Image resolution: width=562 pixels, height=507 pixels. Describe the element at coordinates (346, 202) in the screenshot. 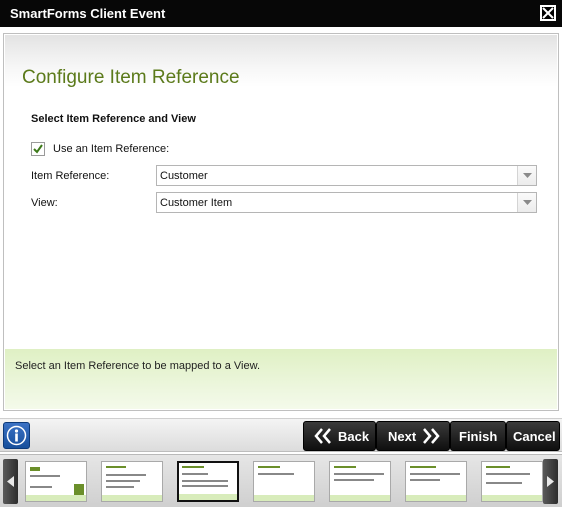

I see `view-dropdown: Customer Item` at that location.